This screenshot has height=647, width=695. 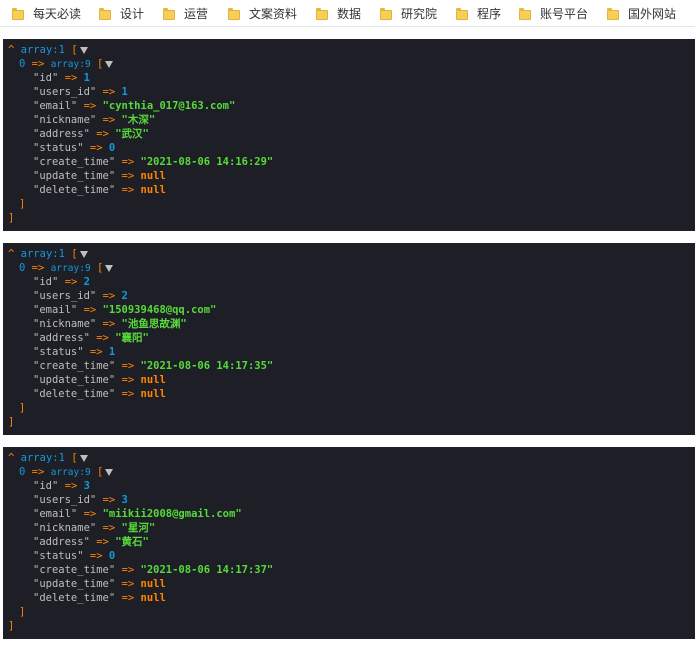 I want to click on bookmark-folder-research: 研究院, so click(x=408, y=13).